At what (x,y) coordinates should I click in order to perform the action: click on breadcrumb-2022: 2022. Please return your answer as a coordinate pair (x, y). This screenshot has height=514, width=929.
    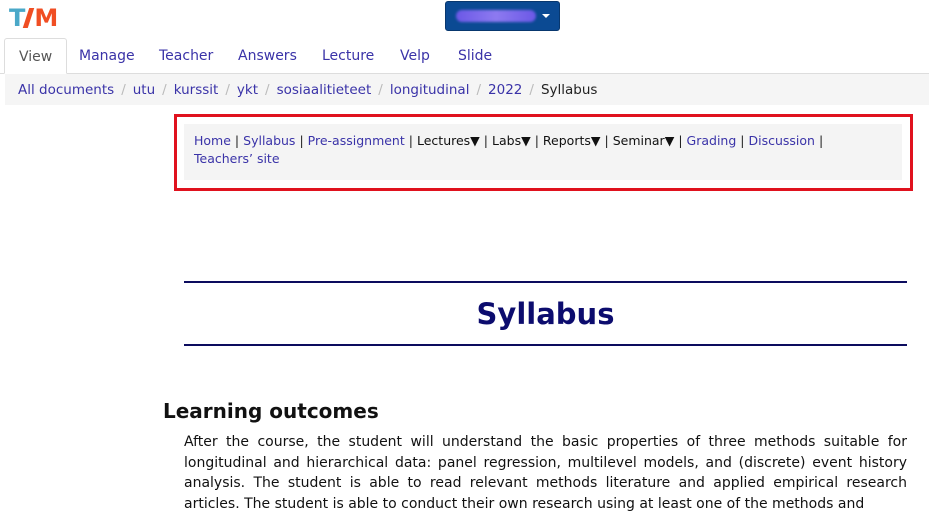
    Looking at the image, I should click on (505, 90).